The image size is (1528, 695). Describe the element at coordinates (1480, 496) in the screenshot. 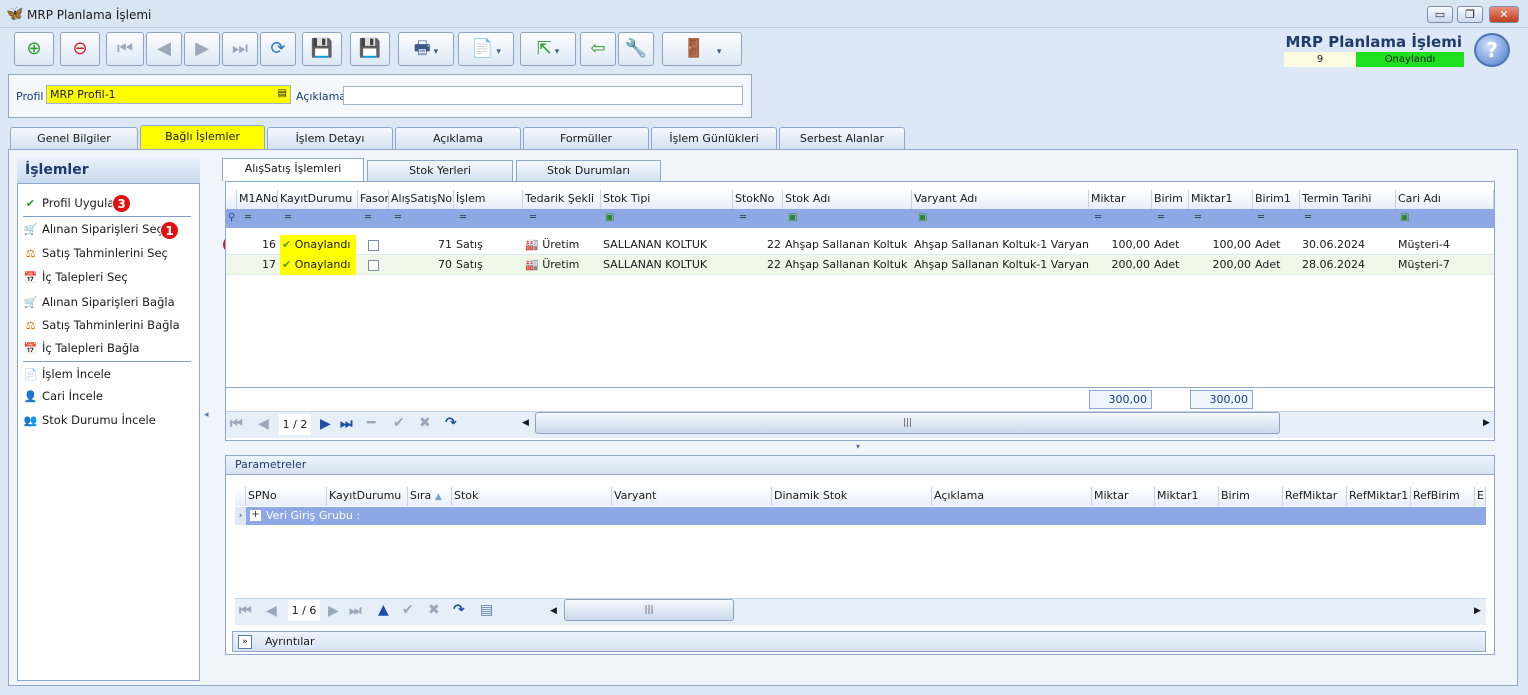

I see `param-column-header: E` at that location.